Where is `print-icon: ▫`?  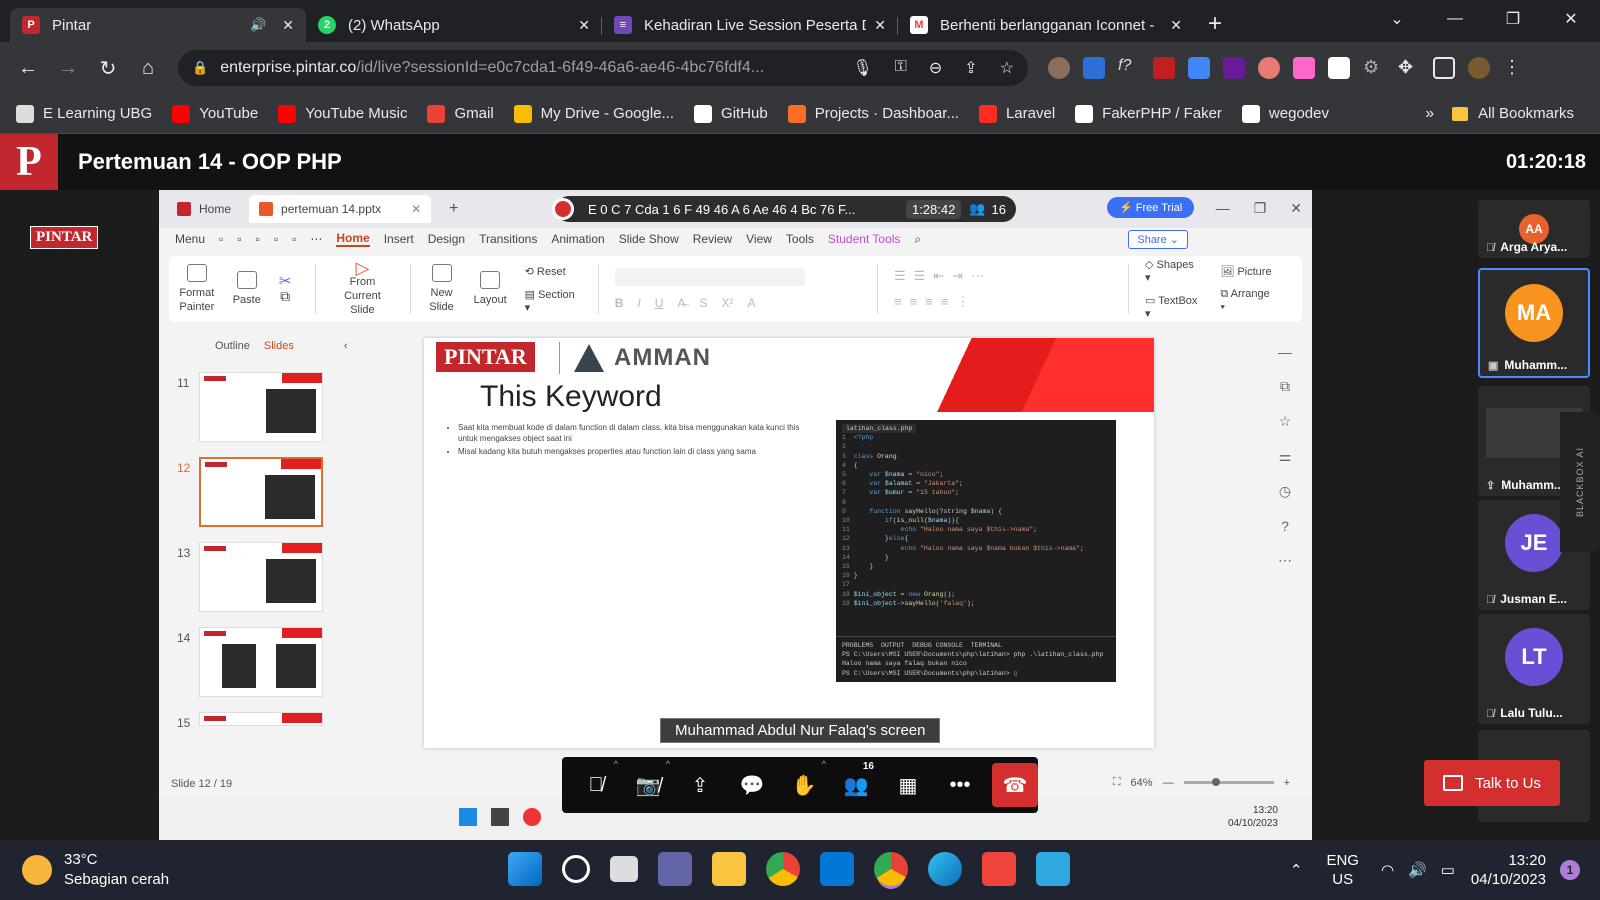
print-icon: ▫ is located at coordinates (276, 239).